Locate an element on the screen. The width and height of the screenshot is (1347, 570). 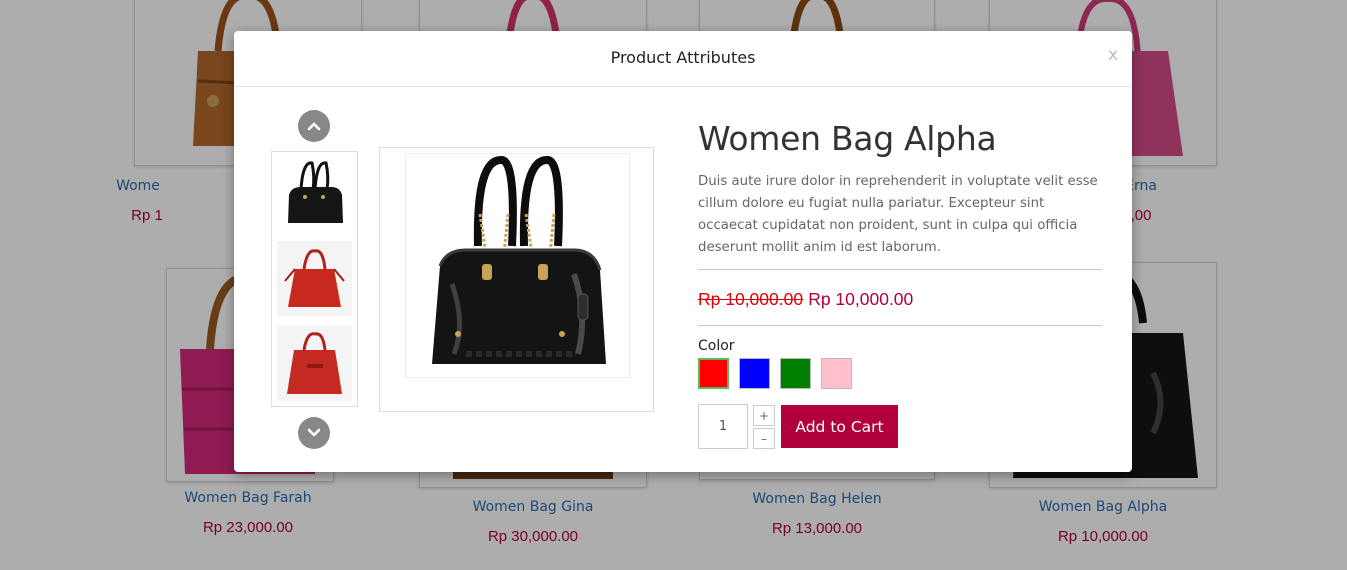
thumbnail-black-bag is located at coordinates (314, 194).